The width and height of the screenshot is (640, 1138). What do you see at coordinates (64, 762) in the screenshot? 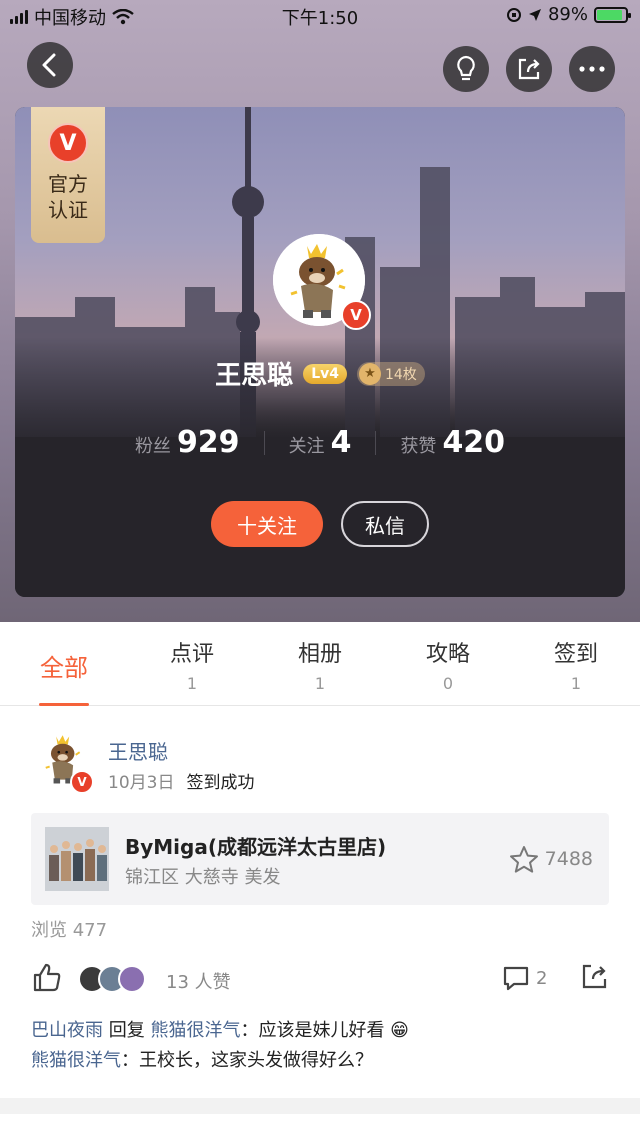
I see `post-author-avatar: V` at bounding box center [64, 762].